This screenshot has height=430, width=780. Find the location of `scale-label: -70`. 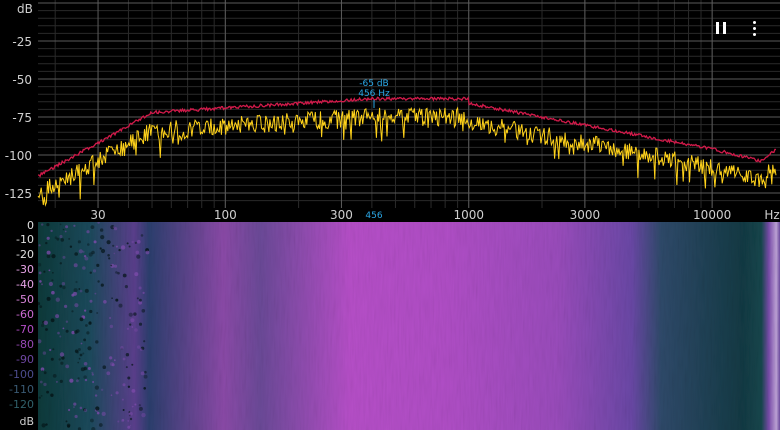

scale-label: -70 is located at coordinates (25, 329).